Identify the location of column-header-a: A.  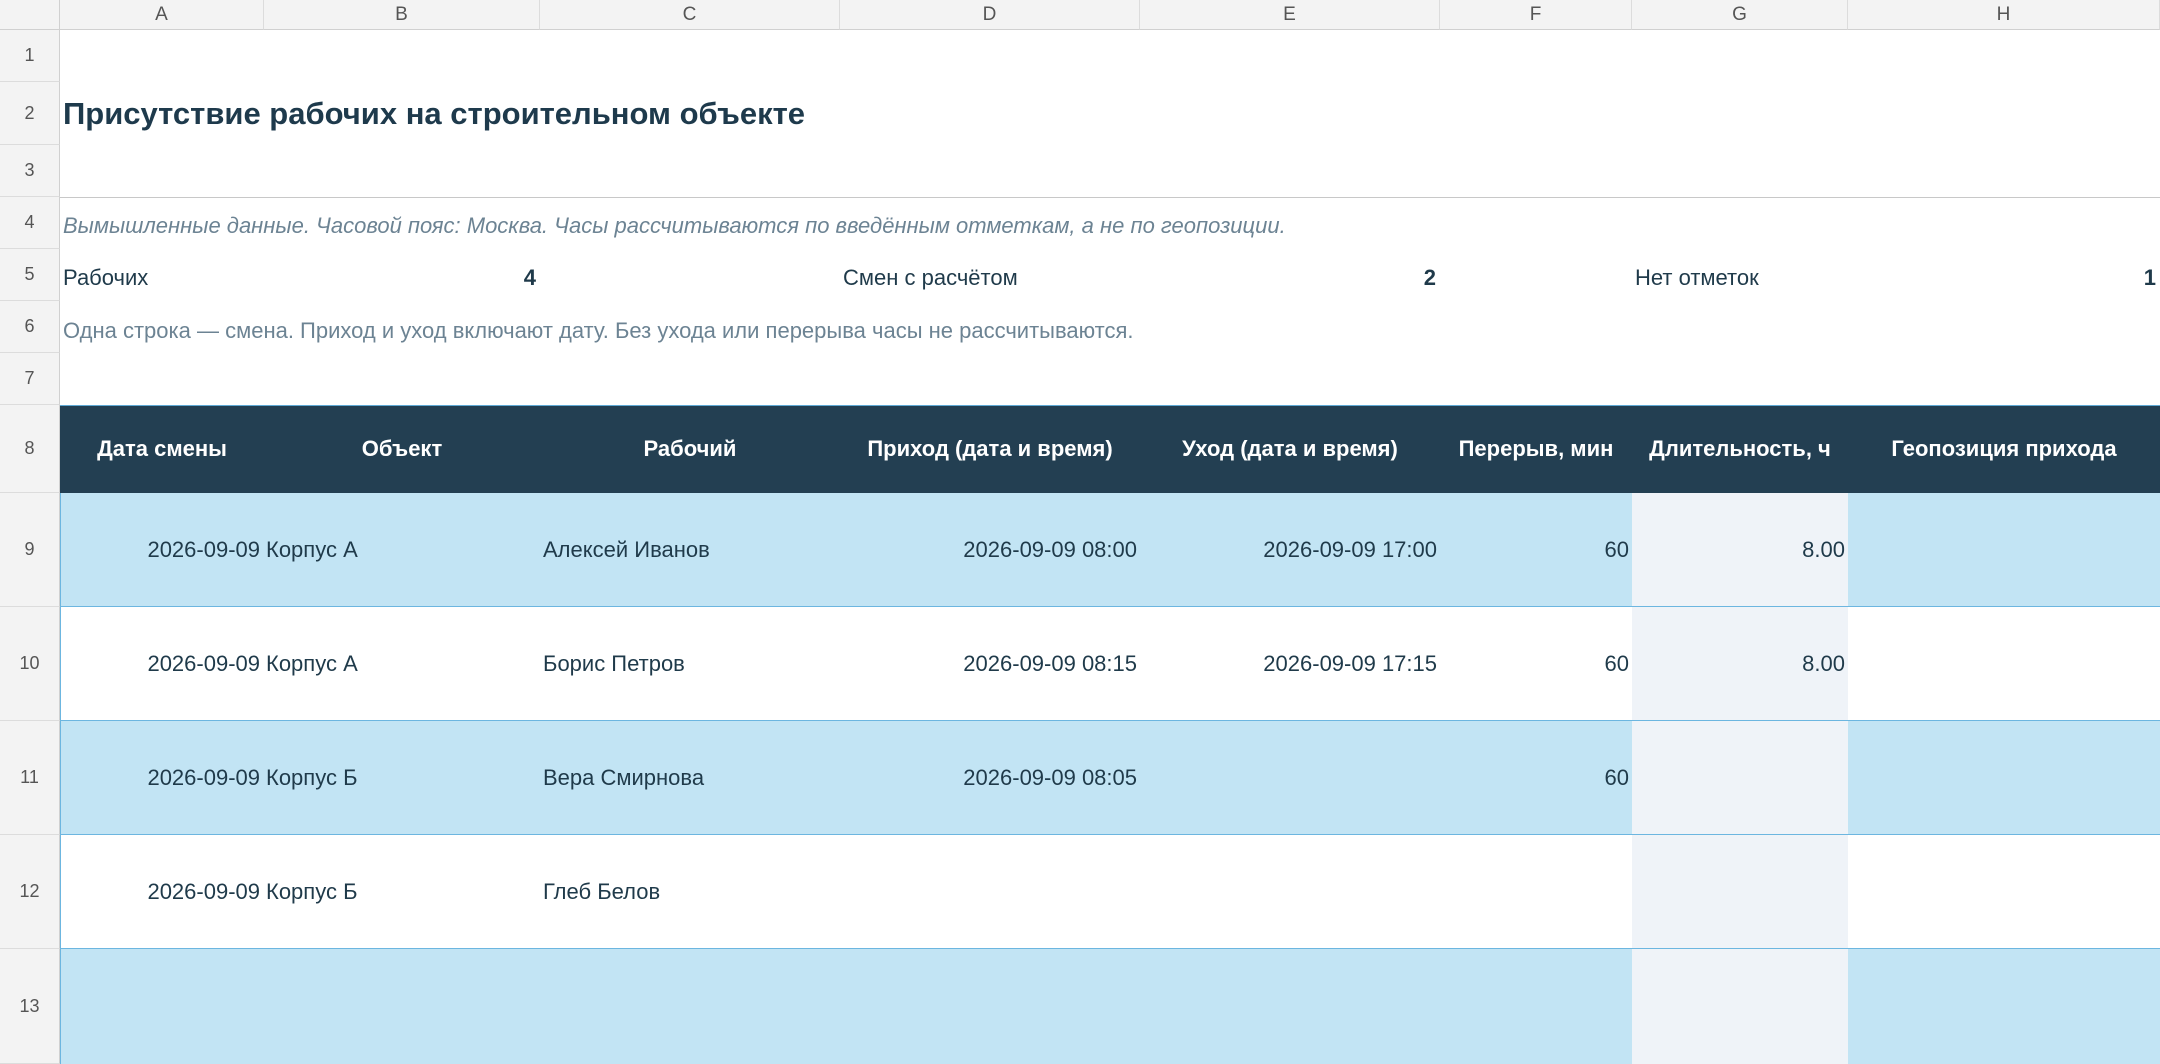
(162, 15).